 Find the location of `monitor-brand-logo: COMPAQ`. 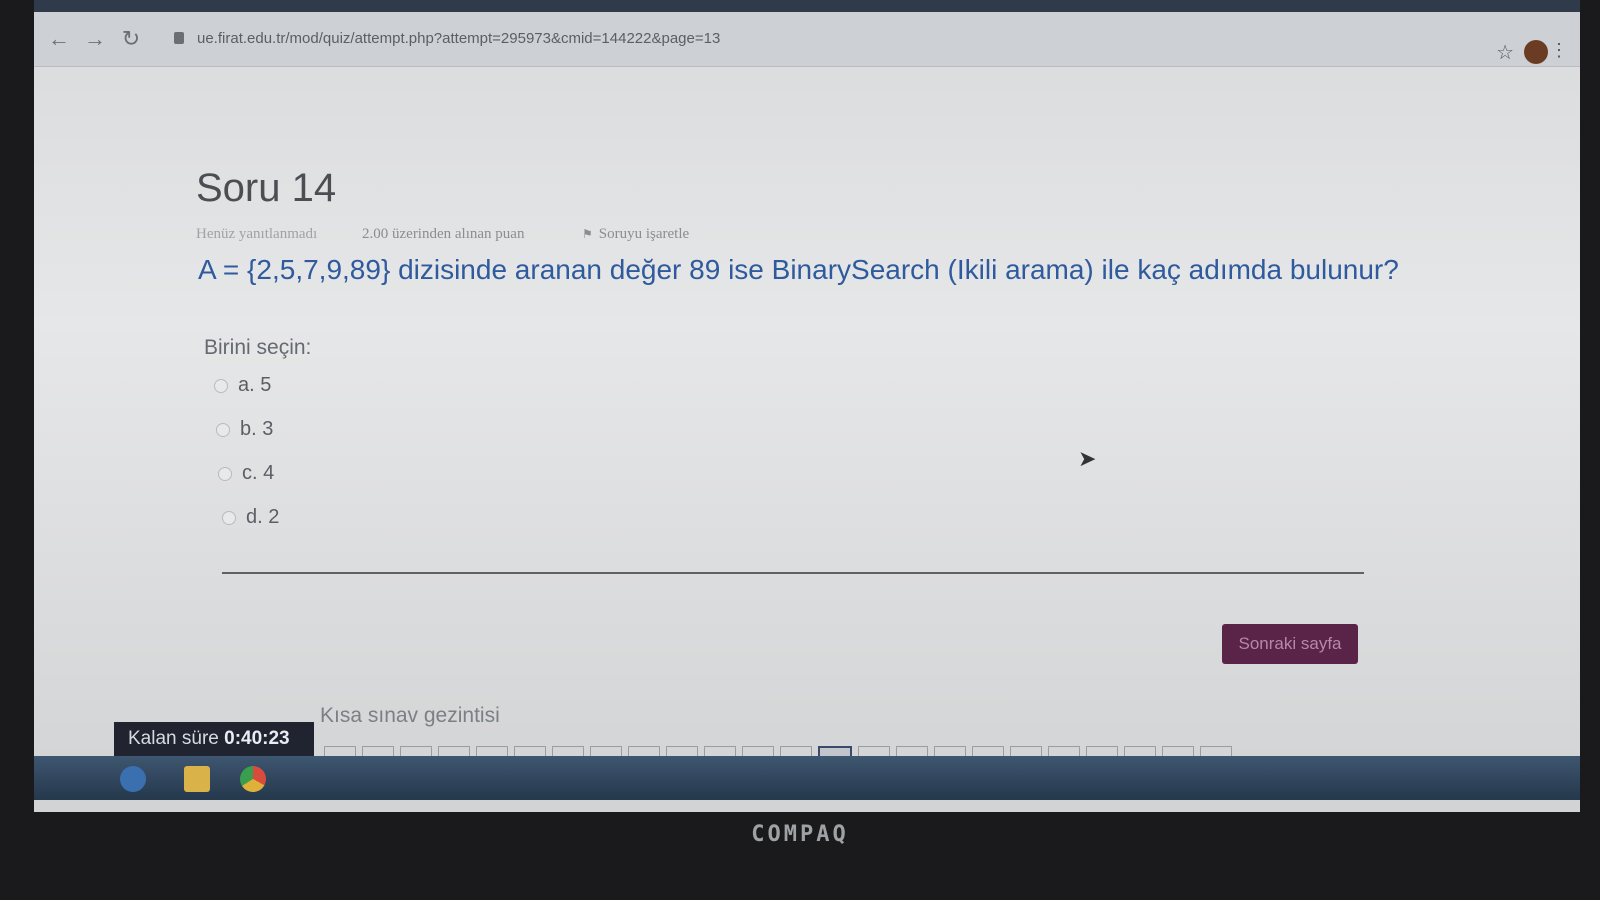

monitor-brand-logo: COMPAQ is located at coordinates (800, 834).